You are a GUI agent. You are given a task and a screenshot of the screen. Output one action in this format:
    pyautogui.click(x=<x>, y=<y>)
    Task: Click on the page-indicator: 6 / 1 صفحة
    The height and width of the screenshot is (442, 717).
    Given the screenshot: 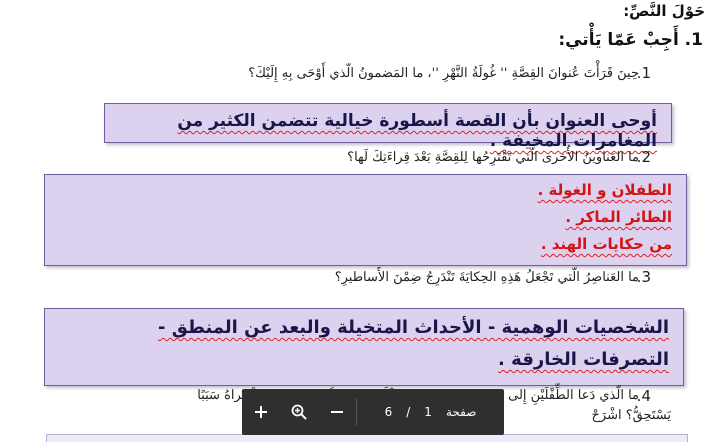 What is the action you would take?
    pyautogui.click(x=430, y=412)
    